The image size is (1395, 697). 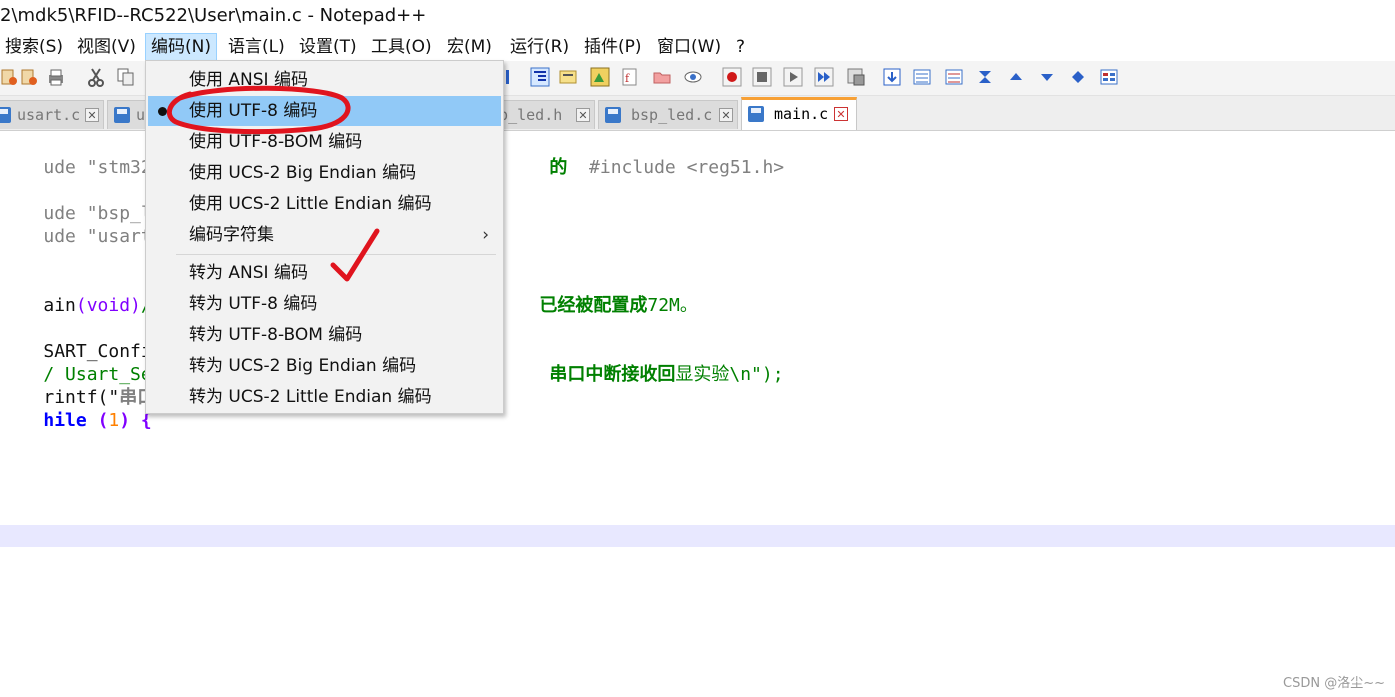 What do you see at coordinates (687, 167) in the screenshot?
I see `code-text: #include <reg51.h>` at bounding box center [687, 167].